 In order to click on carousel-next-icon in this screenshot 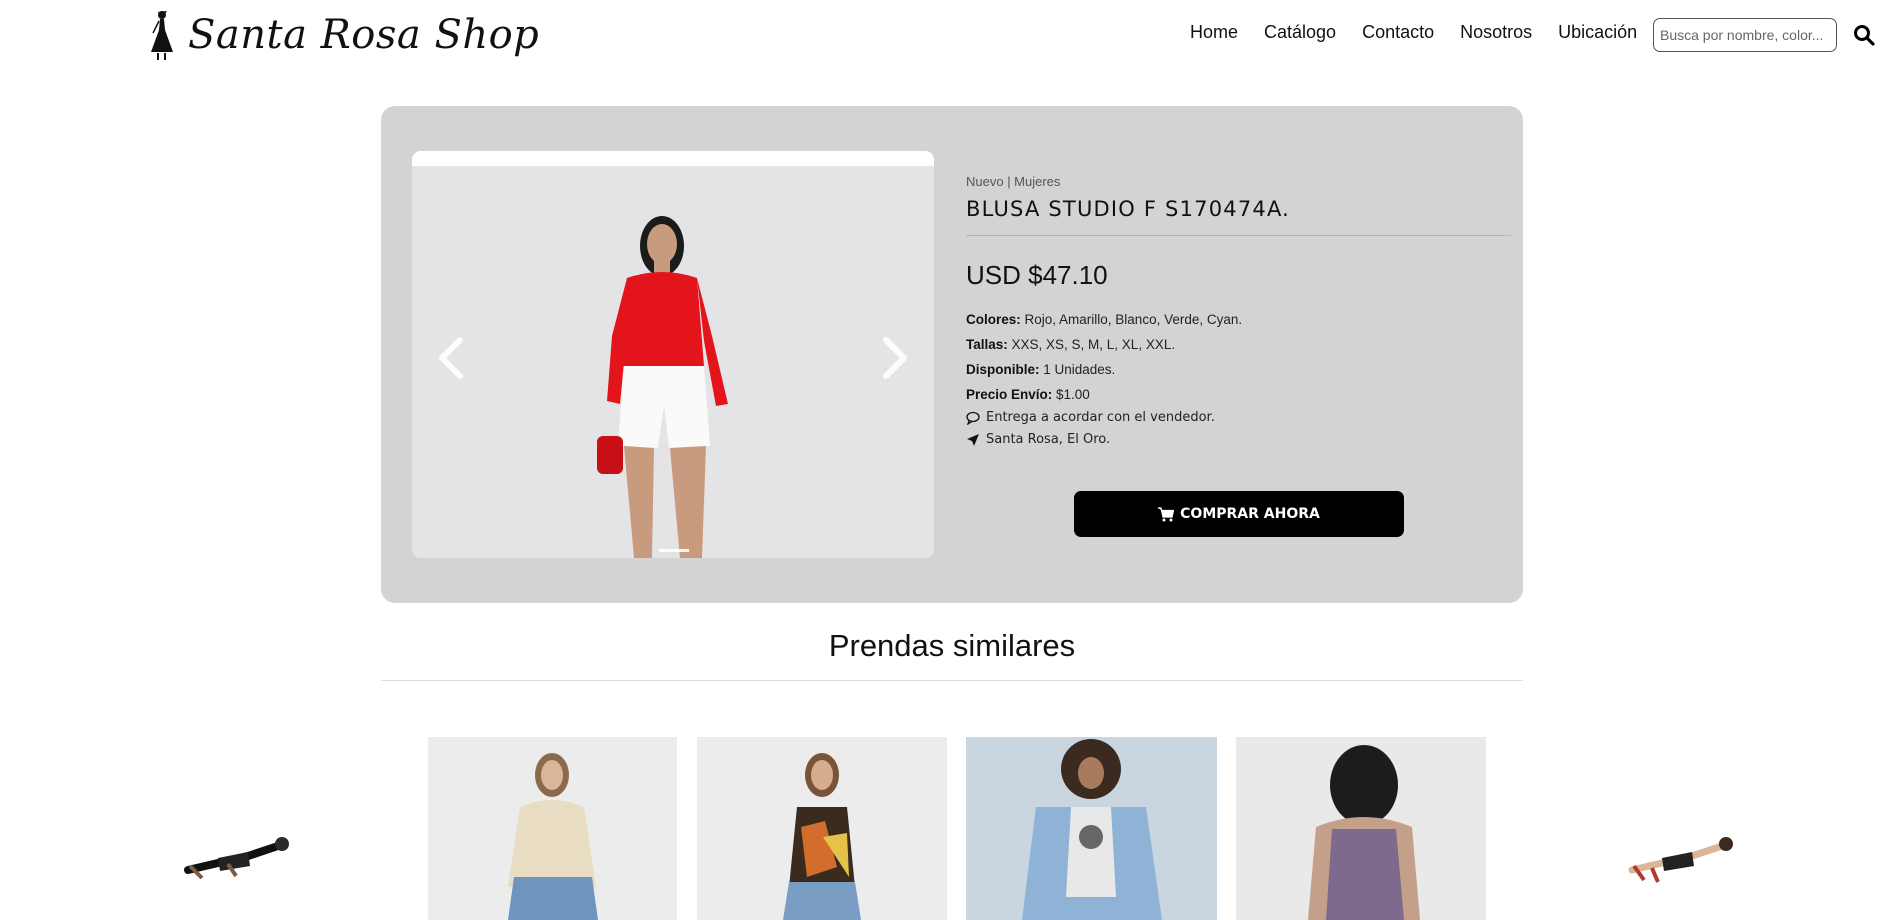, I will do `click(894, 358)`.